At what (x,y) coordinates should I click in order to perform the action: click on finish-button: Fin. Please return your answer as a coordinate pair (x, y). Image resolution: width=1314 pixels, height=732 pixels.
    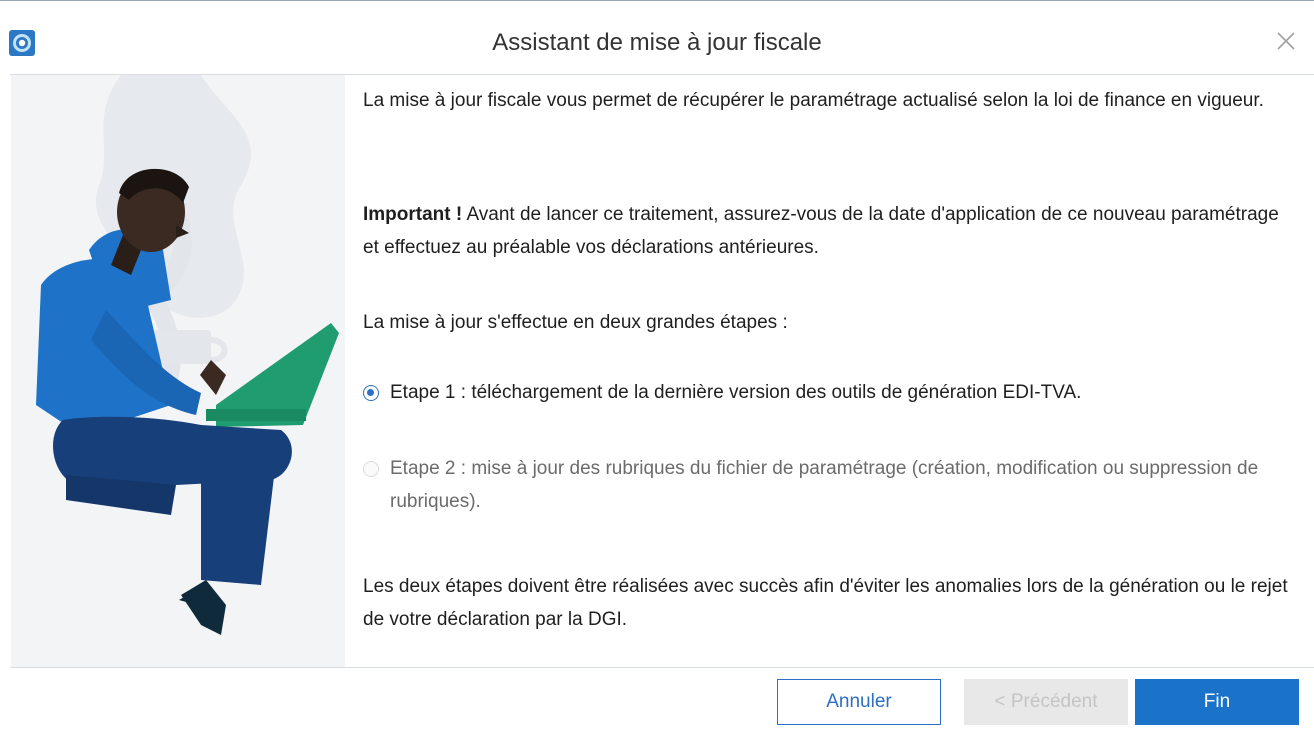
    Looking at the image, I should click on (1217, 702).